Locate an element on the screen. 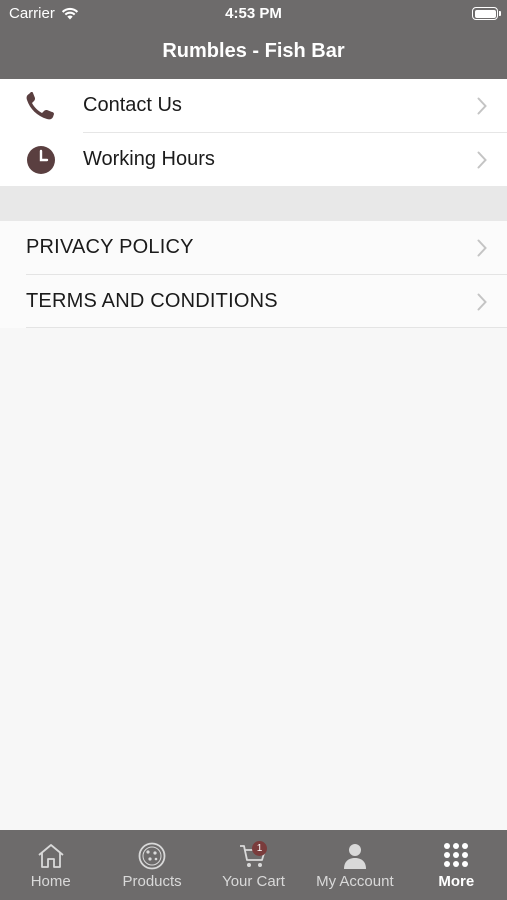  navigation-bar: Carrier 4:53 PM Rumbles - Fish Bar is located at coordinates (253, 39).